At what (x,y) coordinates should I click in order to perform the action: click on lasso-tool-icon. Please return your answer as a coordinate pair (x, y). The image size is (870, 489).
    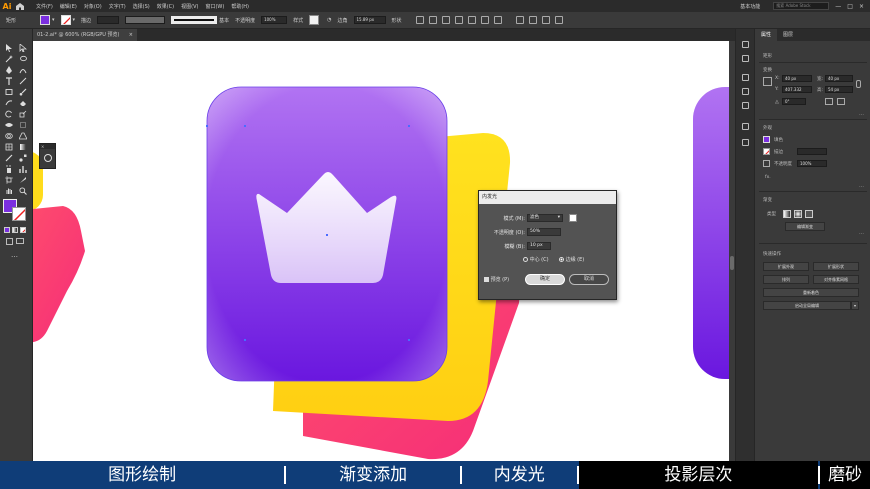
    Looking at the image, I should click on (23, 59).